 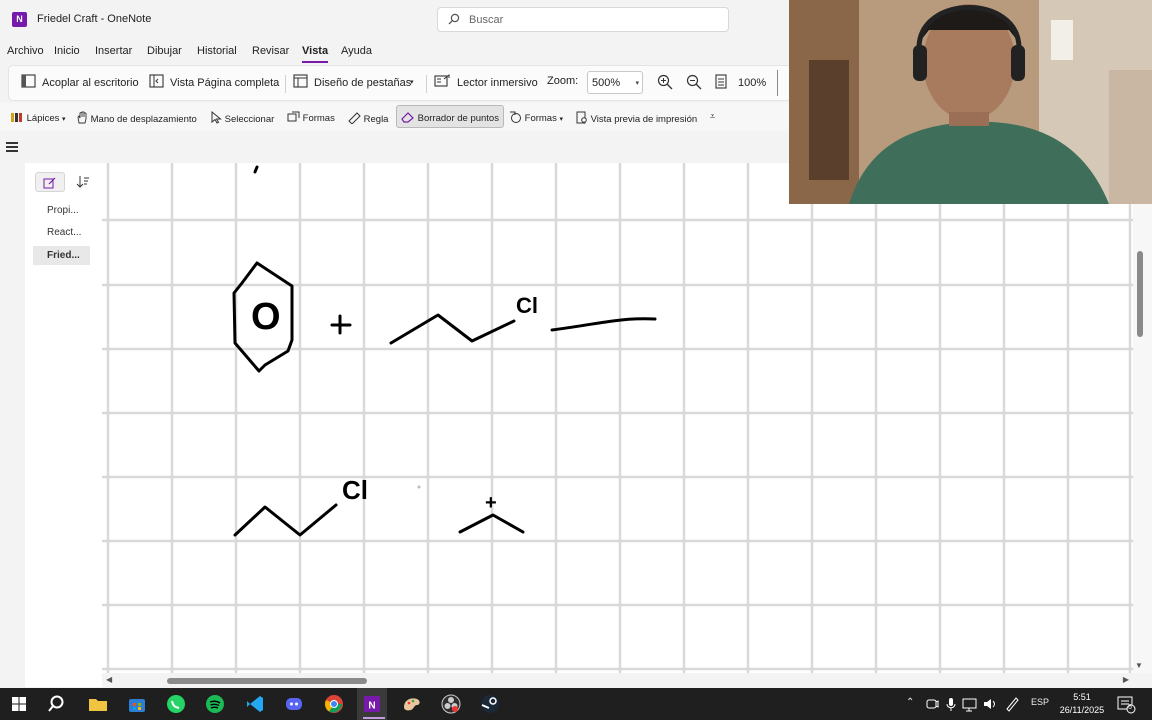 What do you see at coordinates (249, 119) in the screenshot?
I see `select-label: Seleccionar` at bounding box center [249, 119].